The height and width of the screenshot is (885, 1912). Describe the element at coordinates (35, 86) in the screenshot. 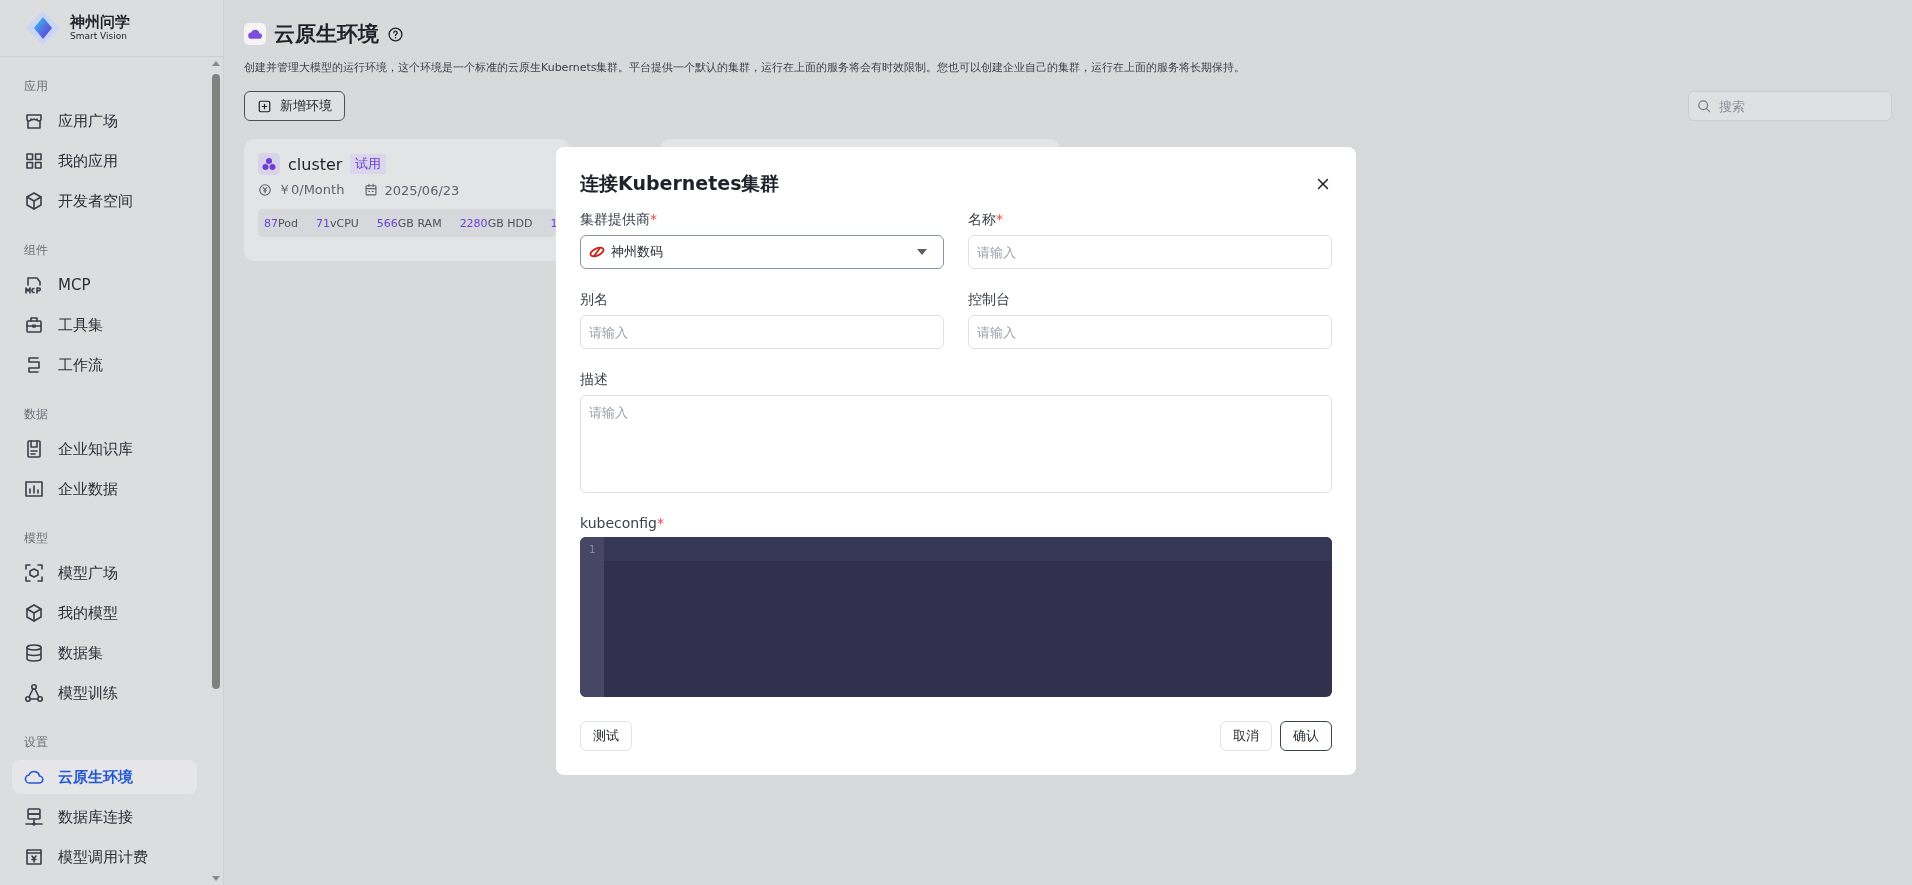

I see `nav-group-label: 应用` at that location.